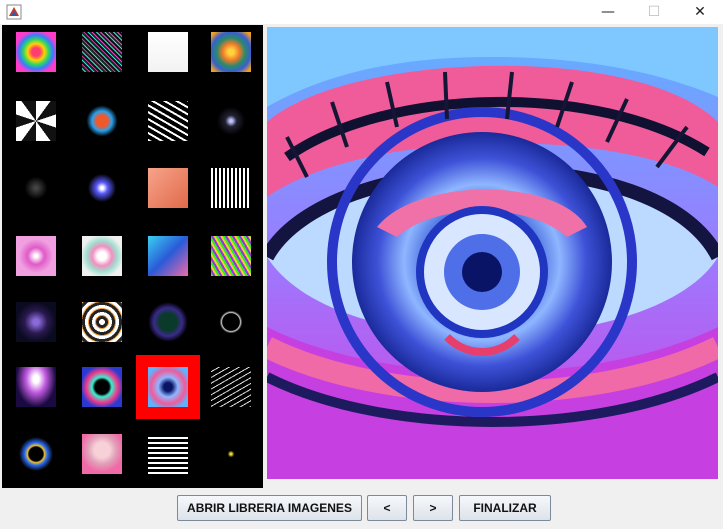 The width and height of the screenshot is (723, 529). What do you see at coordinates (102, 322) in the screenshot?
I see `thumbnail-concentric-rings` at bounding box center [102, 322].